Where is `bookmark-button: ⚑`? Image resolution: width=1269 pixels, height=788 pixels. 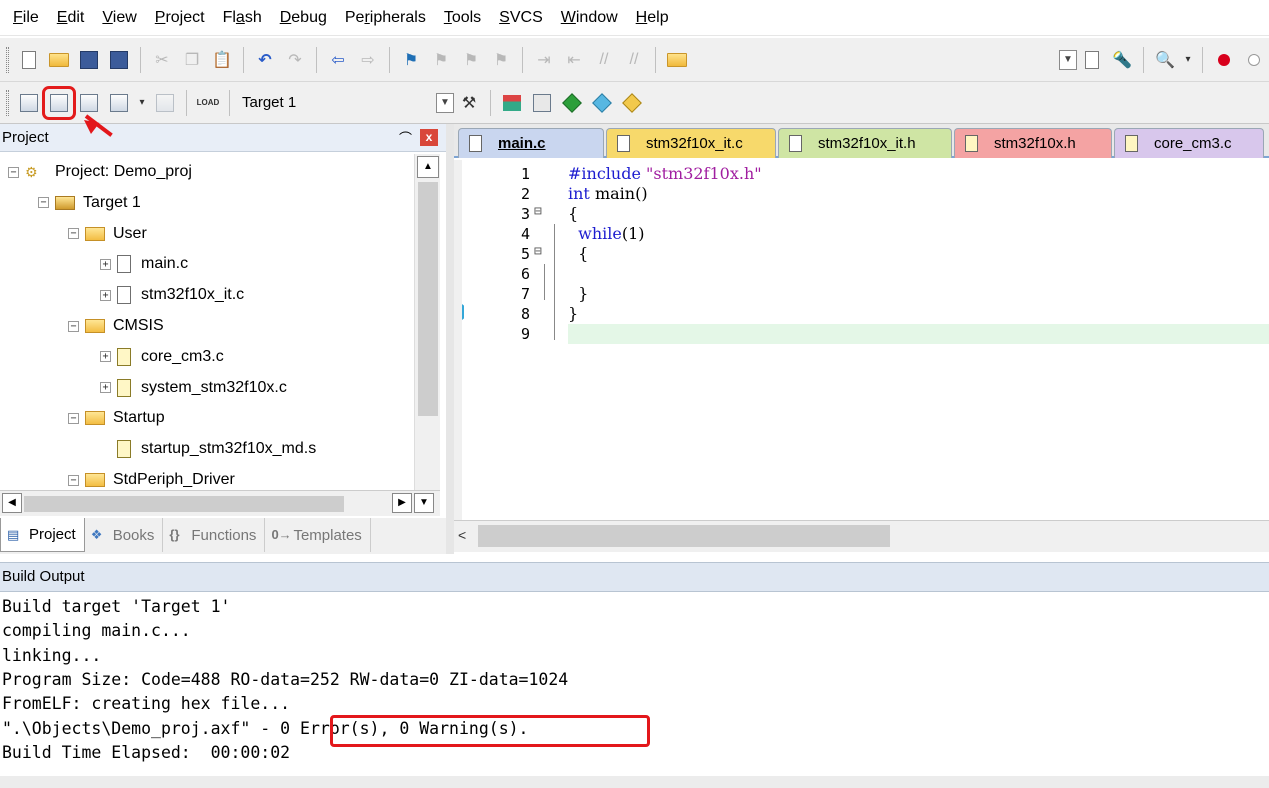 bookmark-button: ⚑ is located at coordinates (411, 60).